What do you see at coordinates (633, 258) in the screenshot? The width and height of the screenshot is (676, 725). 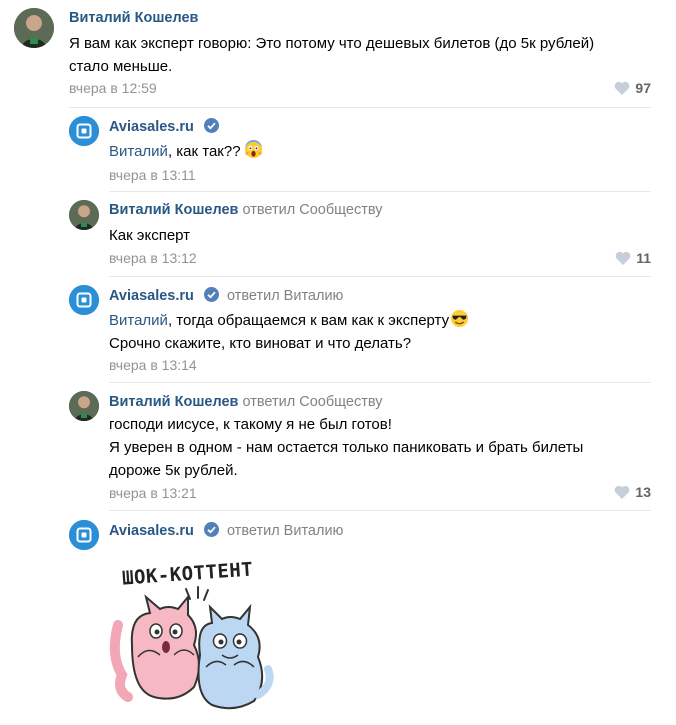 I see `like-button: 11` at bounding box center [633, 258].